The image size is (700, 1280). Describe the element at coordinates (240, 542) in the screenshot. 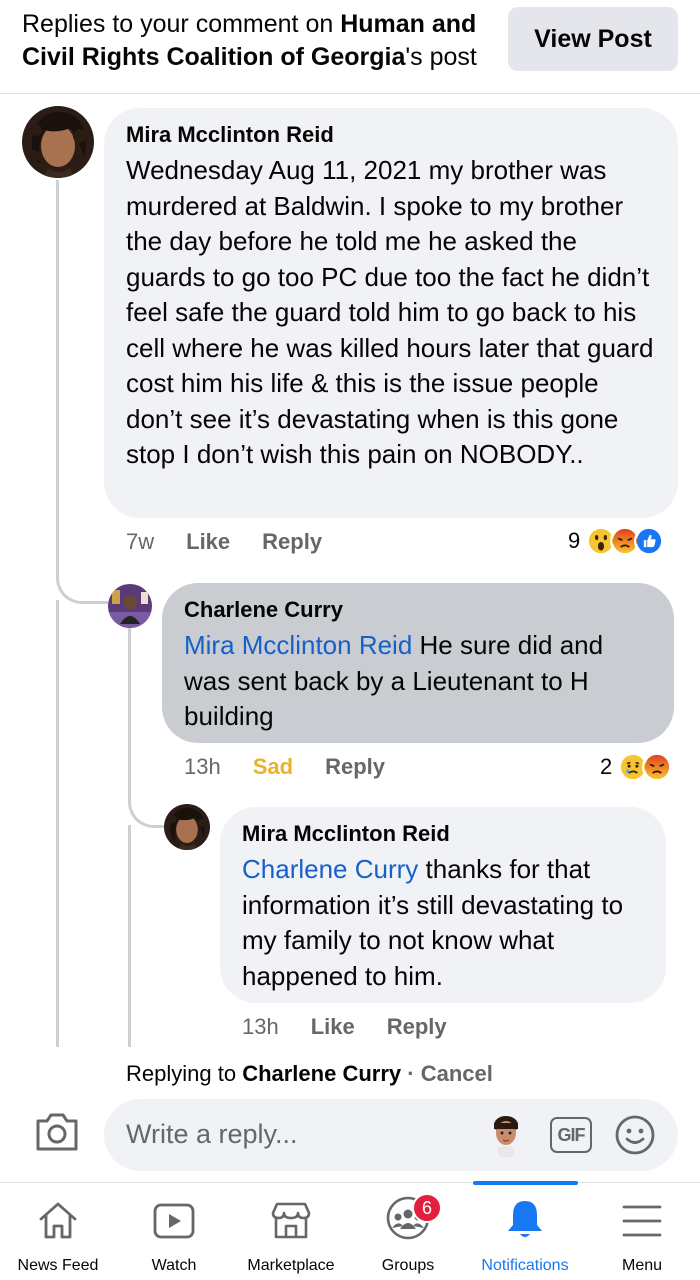

I see `comment-actions: 7w Like Reply` at that location.